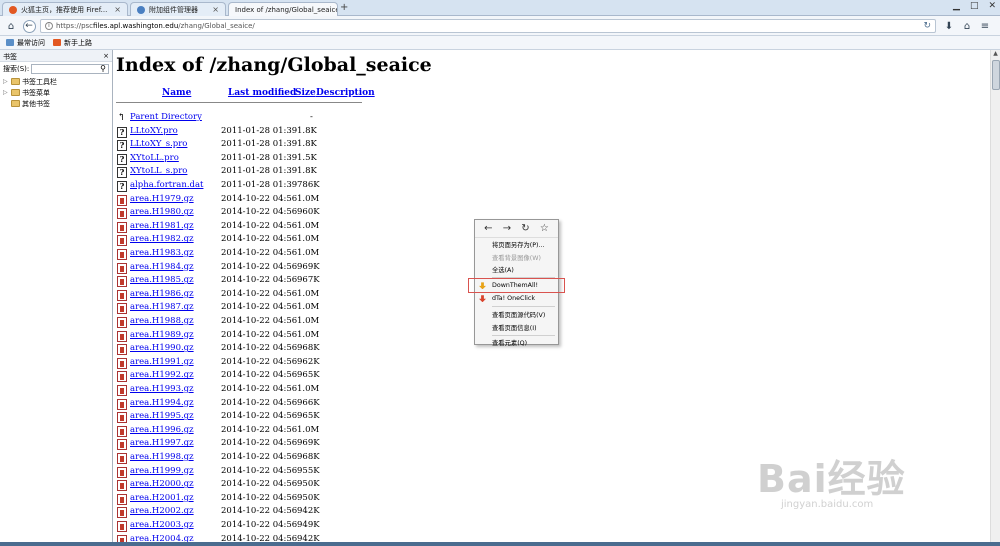 The width and height of the screenshot is (1000, 546). Describe the element at coordinates (516, 327) in the screenshot. I see `menu-item-view-page-info: 查看页面信息(I)` at that location.